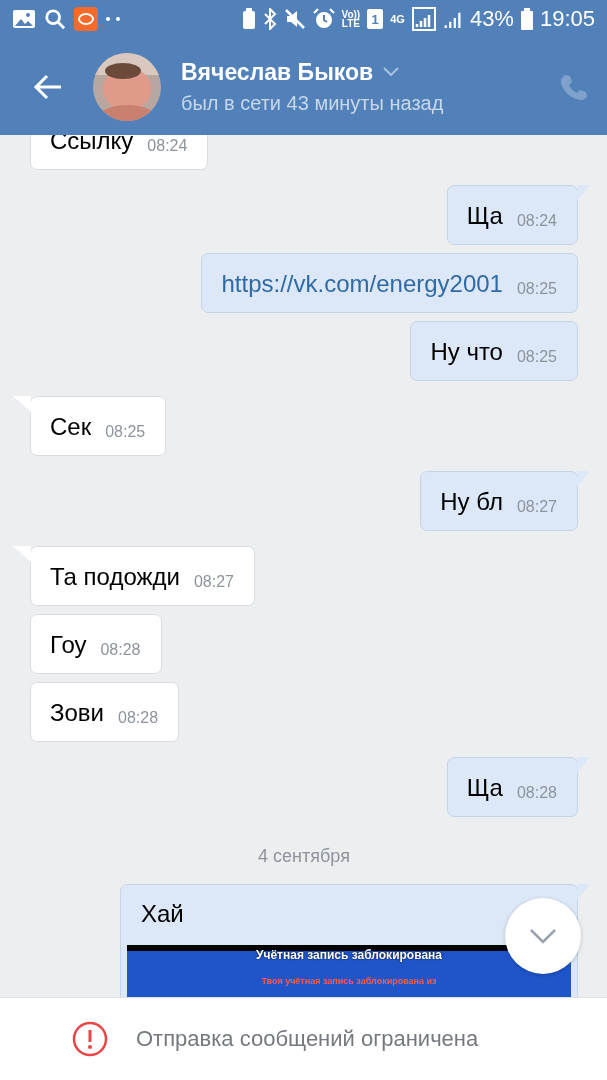 The width and height of the screenshot is (607, 1080). Describe the element at coordinates (466, 352) in the screenshot. I see `message-text: Ну что` at that location.